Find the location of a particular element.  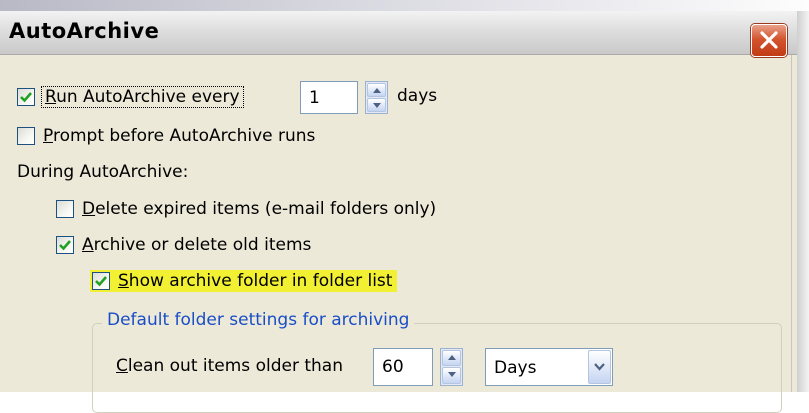

clean-out-value-input: 60 is located at coordinates (403, 367).